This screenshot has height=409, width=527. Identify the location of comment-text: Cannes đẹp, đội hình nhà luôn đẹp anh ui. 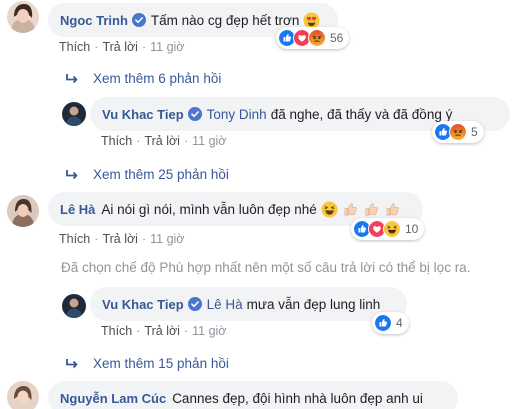
(297, 398).